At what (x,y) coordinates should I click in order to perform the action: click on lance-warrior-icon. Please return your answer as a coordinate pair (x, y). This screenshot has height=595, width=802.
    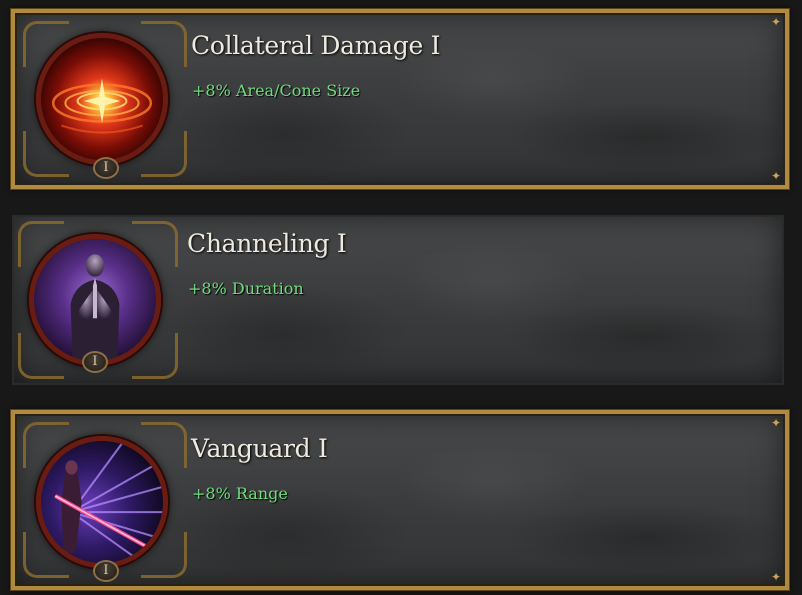
    Looking at the image, I should click on (102, 502).